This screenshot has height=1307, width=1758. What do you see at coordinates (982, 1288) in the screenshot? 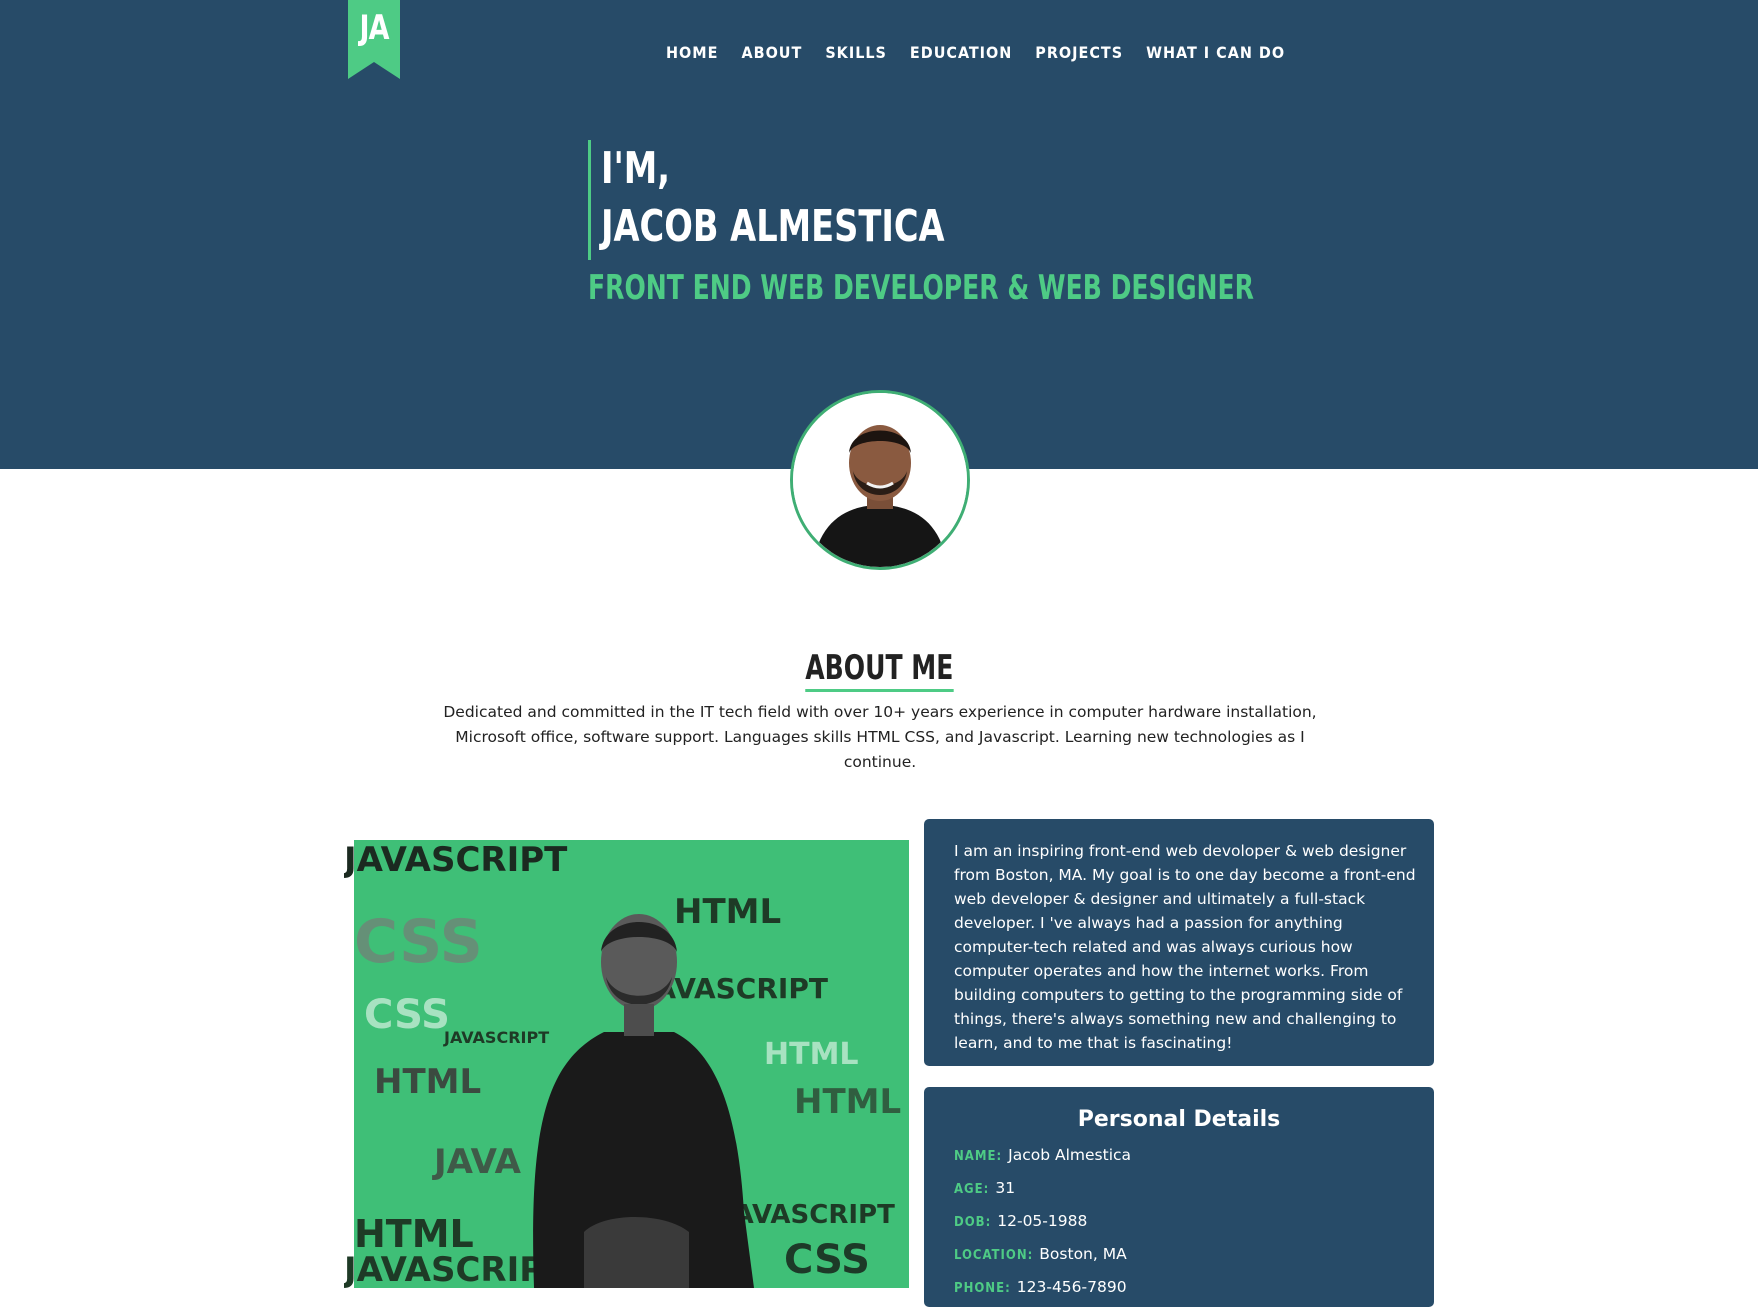
I see `detail-label: PHONE:` at bounding box center [982, 1288].